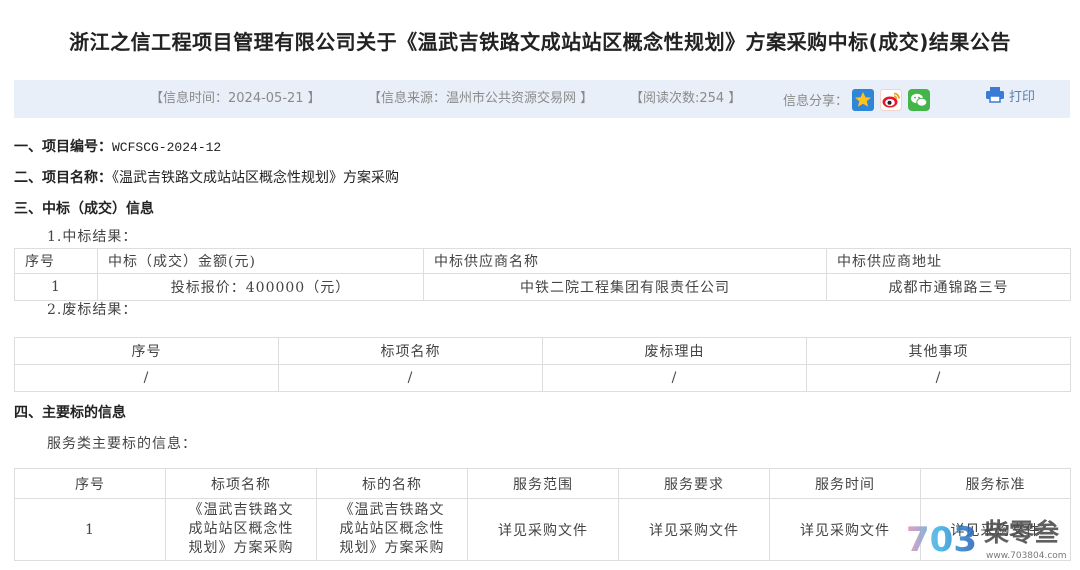 The width and height of the screenshot is (1080, 570). I want to click on table-cell: 成都市通锦路三号, so click(948, 287).